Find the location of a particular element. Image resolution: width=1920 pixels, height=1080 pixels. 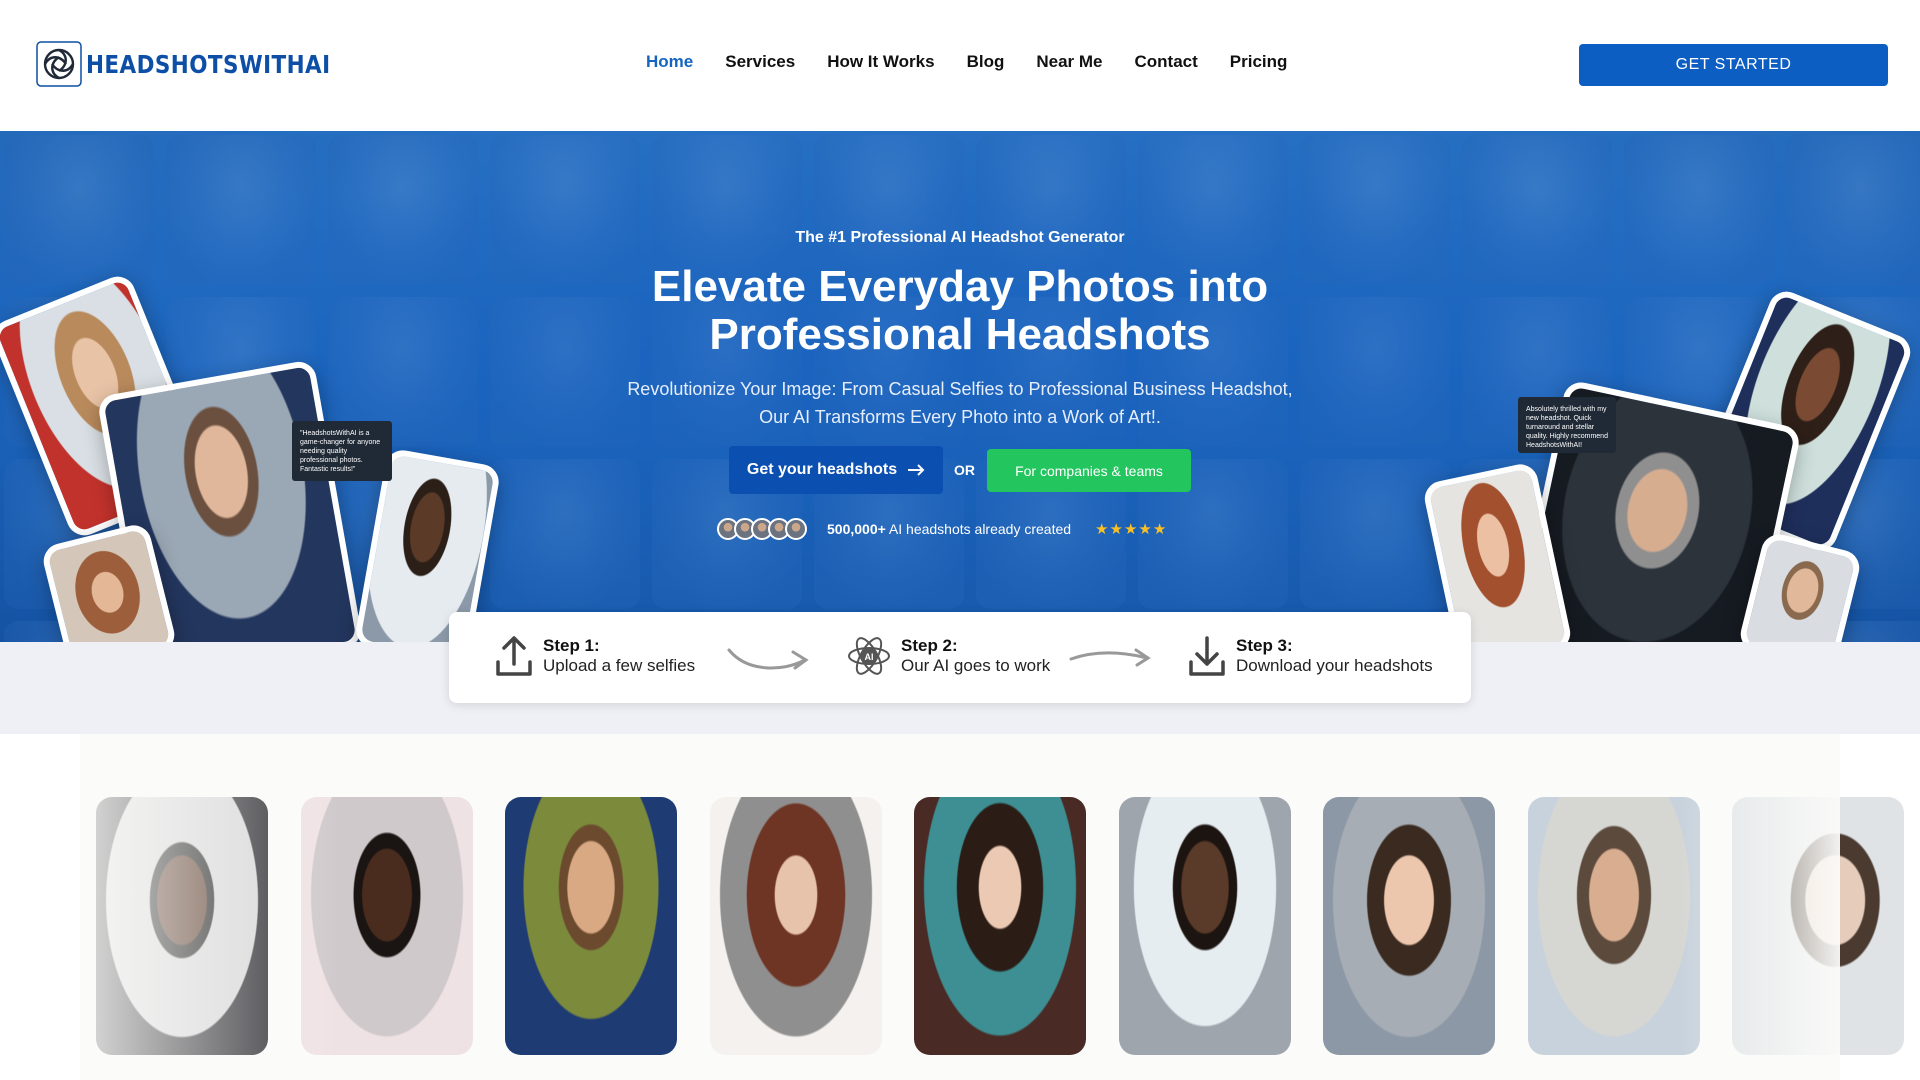

arrow-right-icon is located at coordinates (916, 470).